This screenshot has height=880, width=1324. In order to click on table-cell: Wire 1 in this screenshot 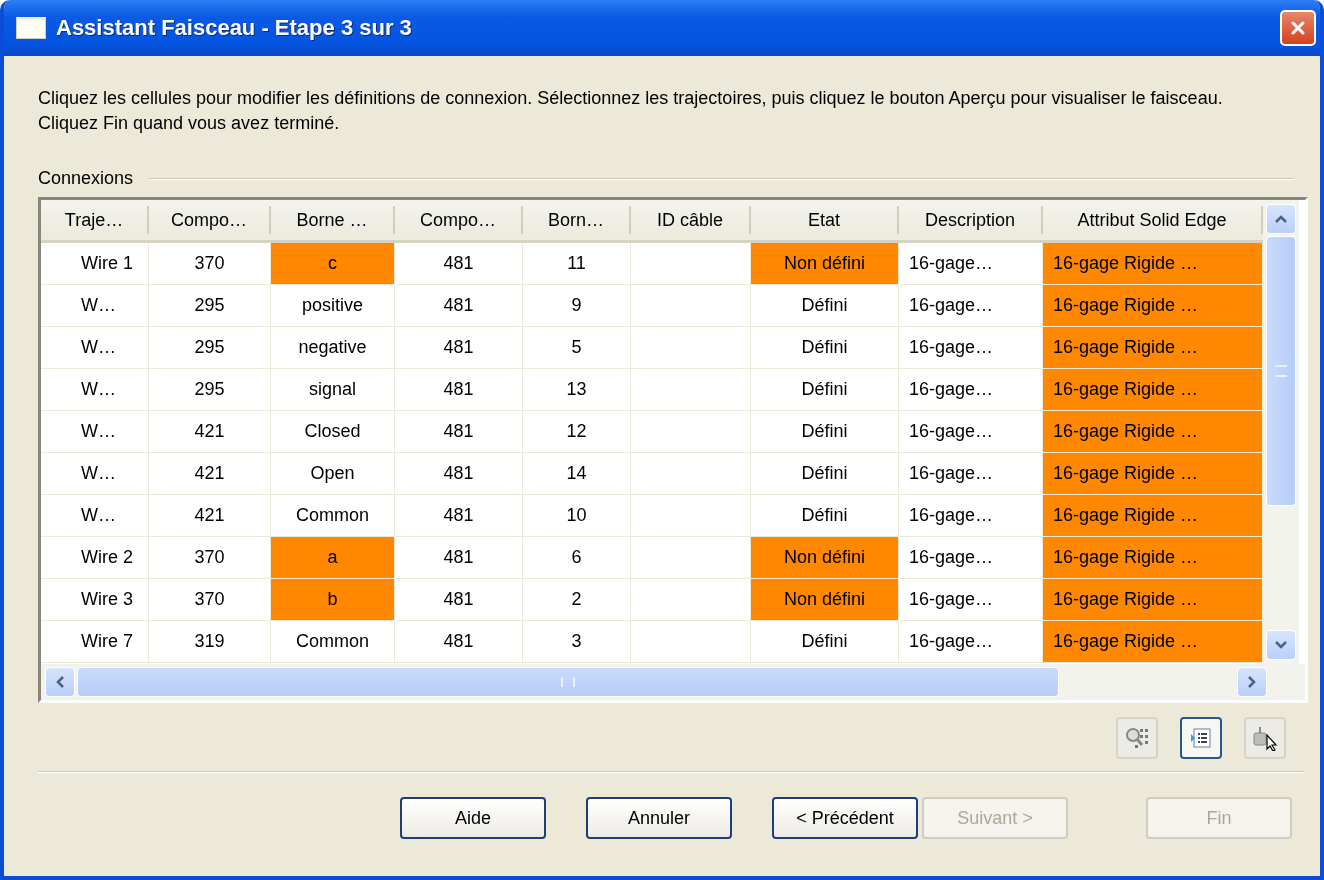, I will do `click(95, 264)`.